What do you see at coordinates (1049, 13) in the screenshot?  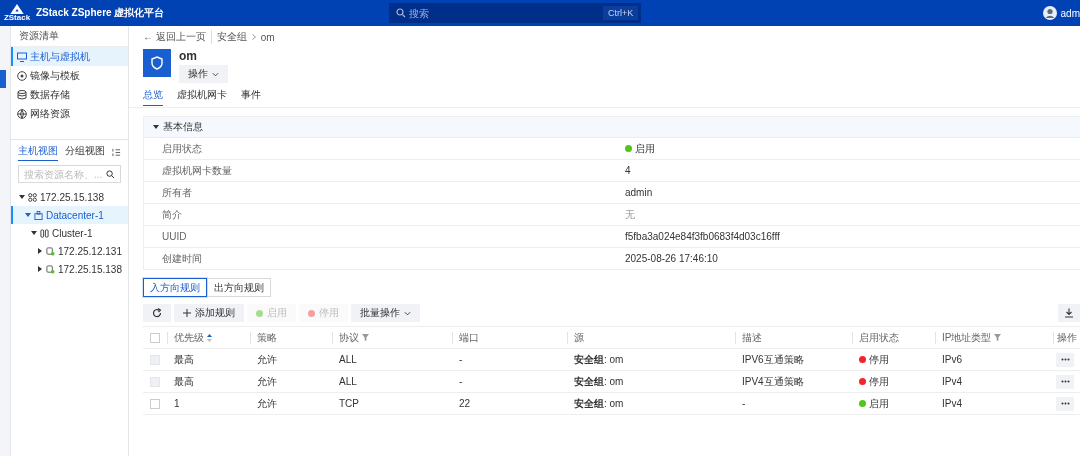 I see `avatar-icon` at bounding box center [1049, 13].